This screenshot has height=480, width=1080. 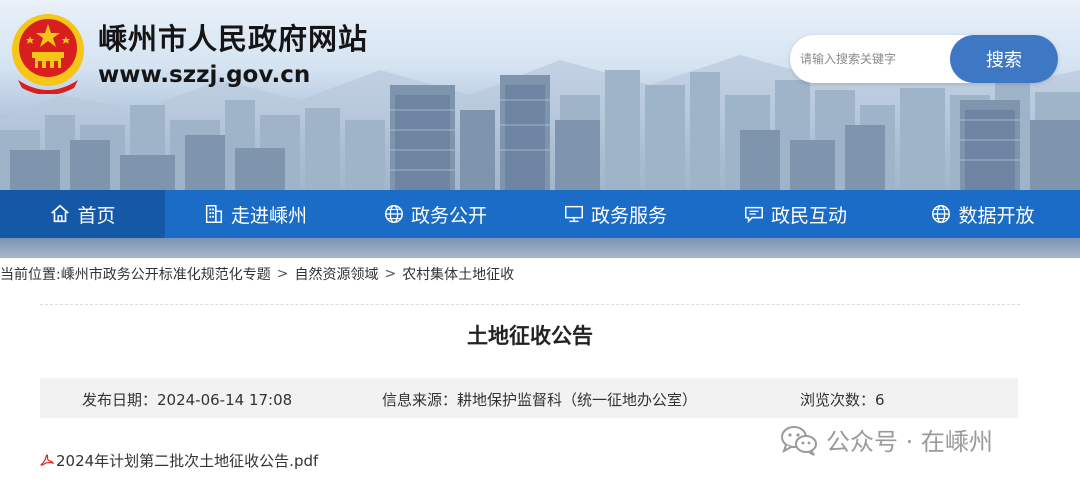 I want to click on nav-item-label: 首页, so click(x=96, y=215).